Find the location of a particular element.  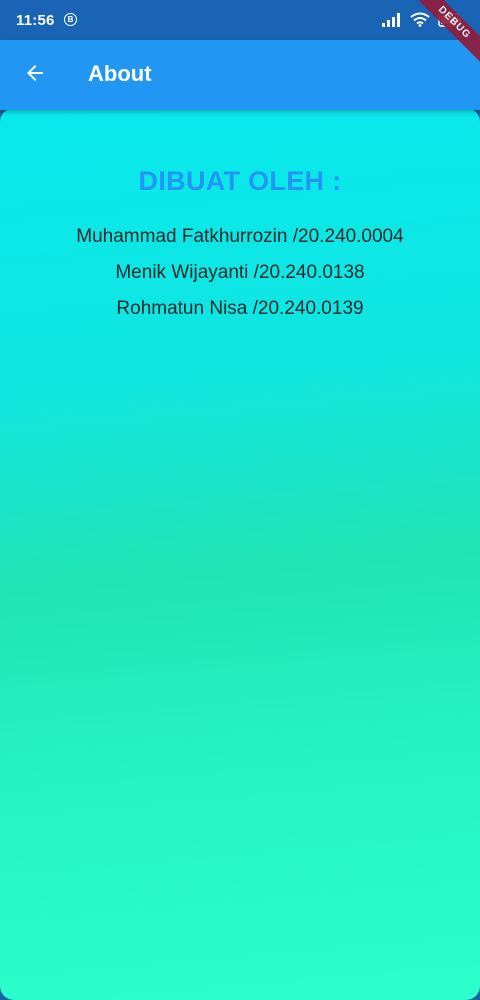

credits-heading: DIBUAT OLEH : is located at coordinates (240, 181).